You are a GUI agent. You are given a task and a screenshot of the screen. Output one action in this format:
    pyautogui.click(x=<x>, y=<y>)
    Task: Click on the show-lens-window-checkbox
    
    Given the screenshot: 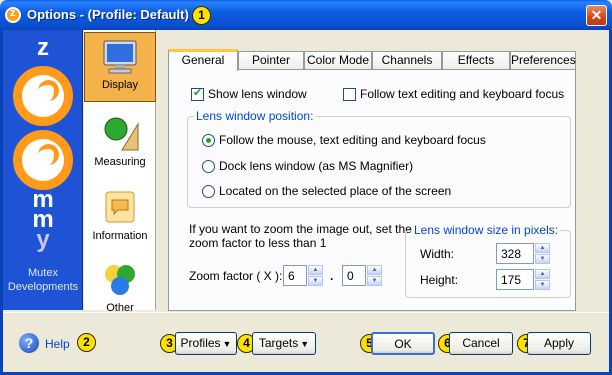 What is the action you would take?
    pyautogui.click(x=197, y=93)
    